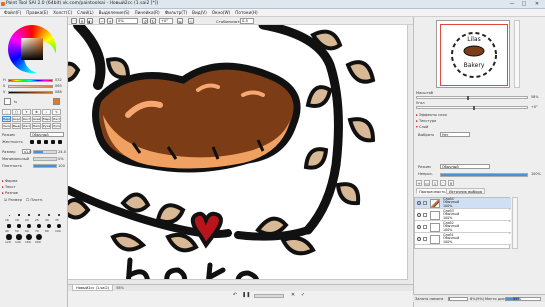 This screenshot has height=307, width=545. Describe the element at coordinates (435, 183) in the screenshot. I see `merge-down-icon: ⇩` at that location.